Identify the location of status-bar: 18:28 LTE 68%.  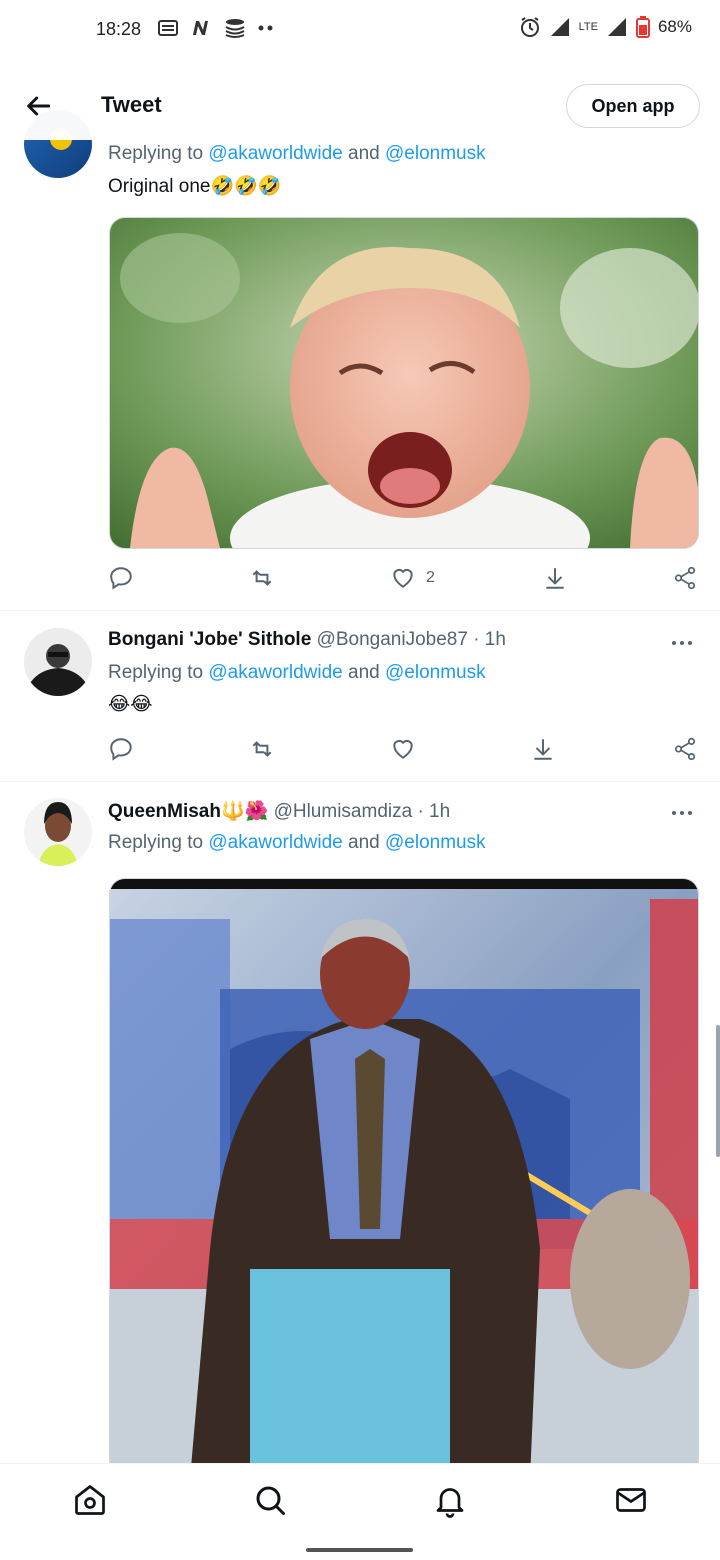
(360, 30).